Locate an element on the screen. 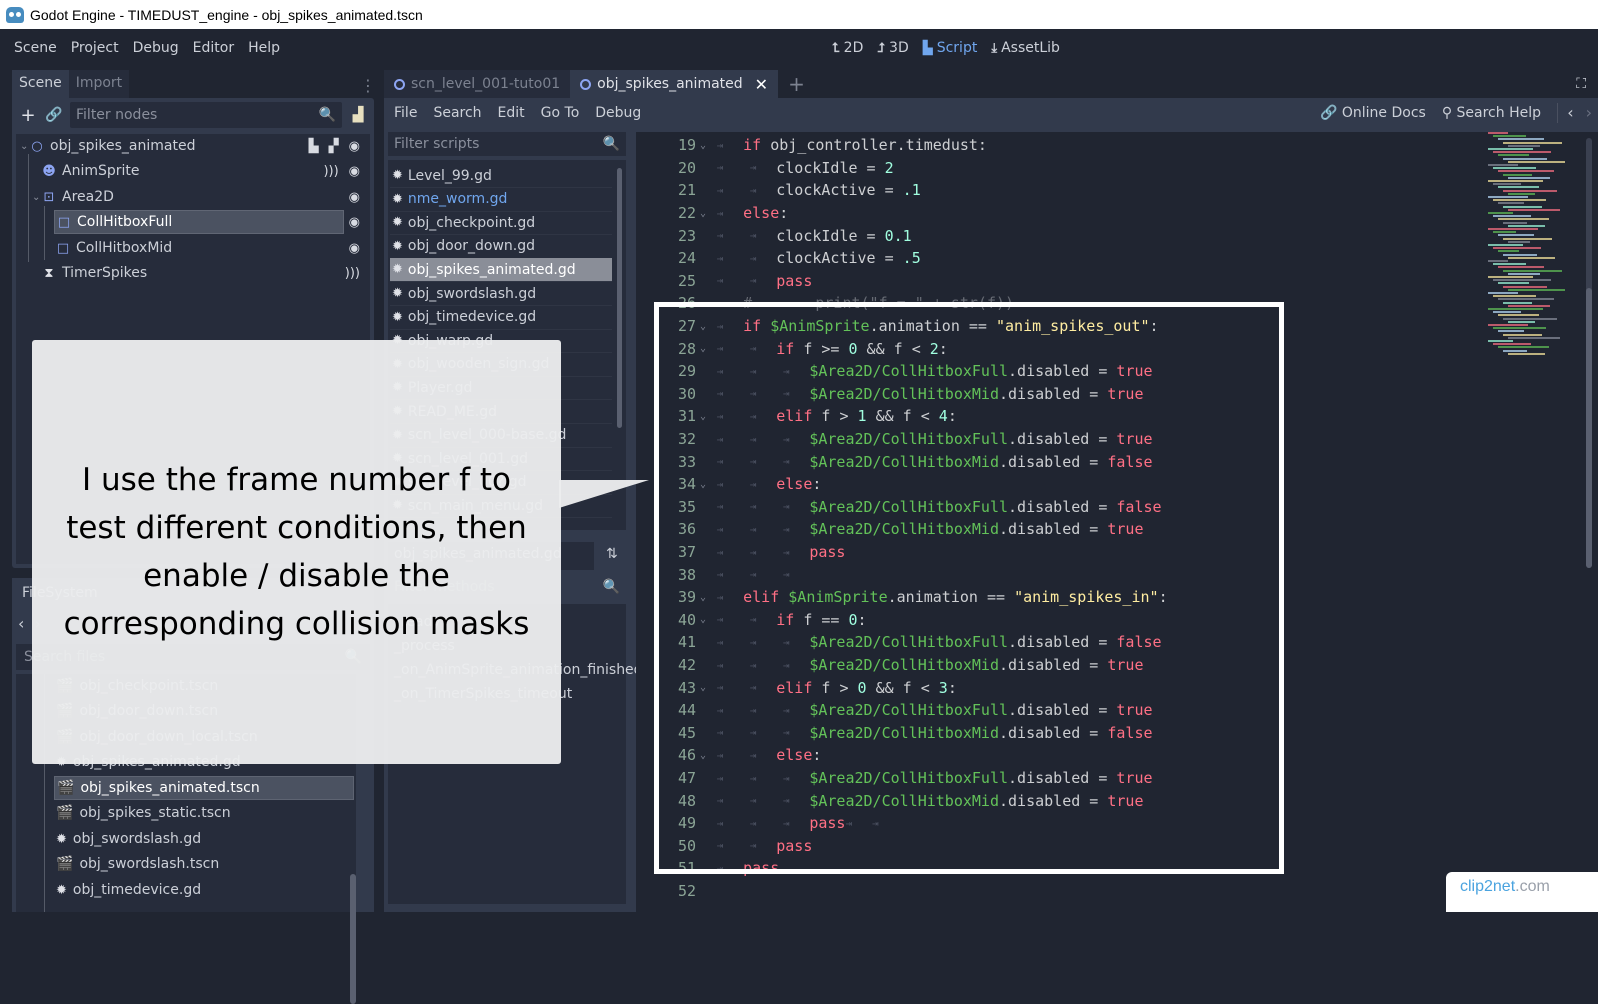 This screenshot has width=1598, height=1004. tree-node-area2d: ⌄ ⊡ Area2D ◉ is located at coordinates (193, 197).